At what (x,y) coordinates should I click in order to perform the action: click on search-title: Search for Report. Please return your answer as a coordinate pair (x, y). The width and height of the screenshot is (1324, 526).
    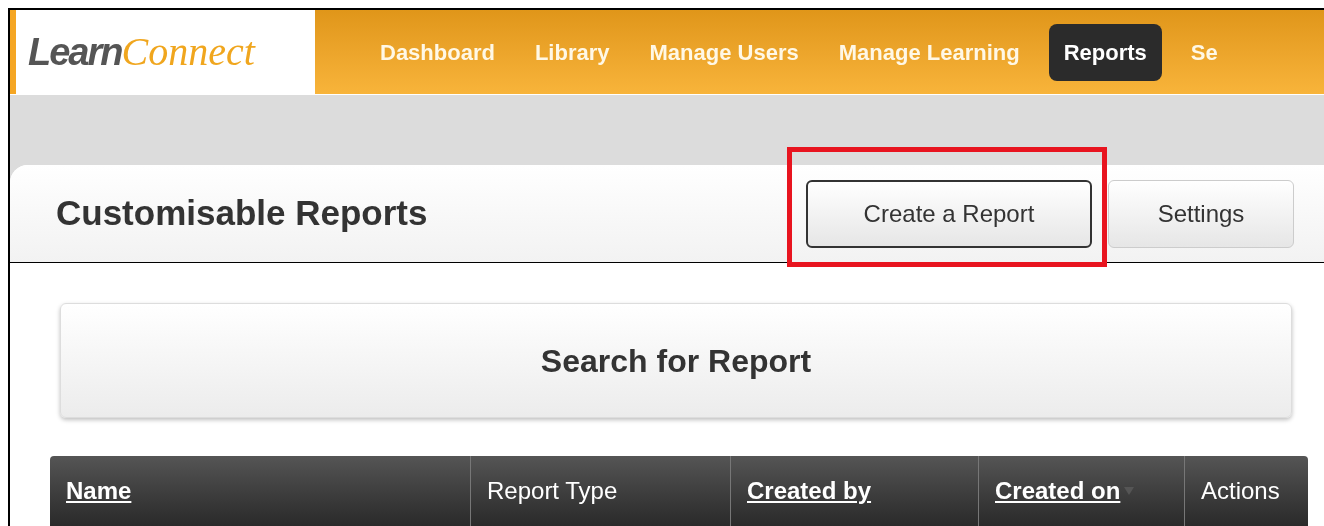
    Looking at the image, I should click on (676, 361).